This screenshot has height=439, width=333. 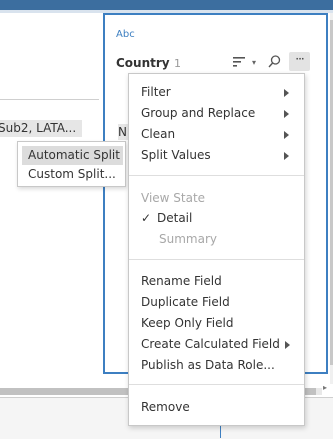 What do you see at coordinates (143, 63) in the screenshot?
I see `field-name: Country` at bounding box center [143, 63].